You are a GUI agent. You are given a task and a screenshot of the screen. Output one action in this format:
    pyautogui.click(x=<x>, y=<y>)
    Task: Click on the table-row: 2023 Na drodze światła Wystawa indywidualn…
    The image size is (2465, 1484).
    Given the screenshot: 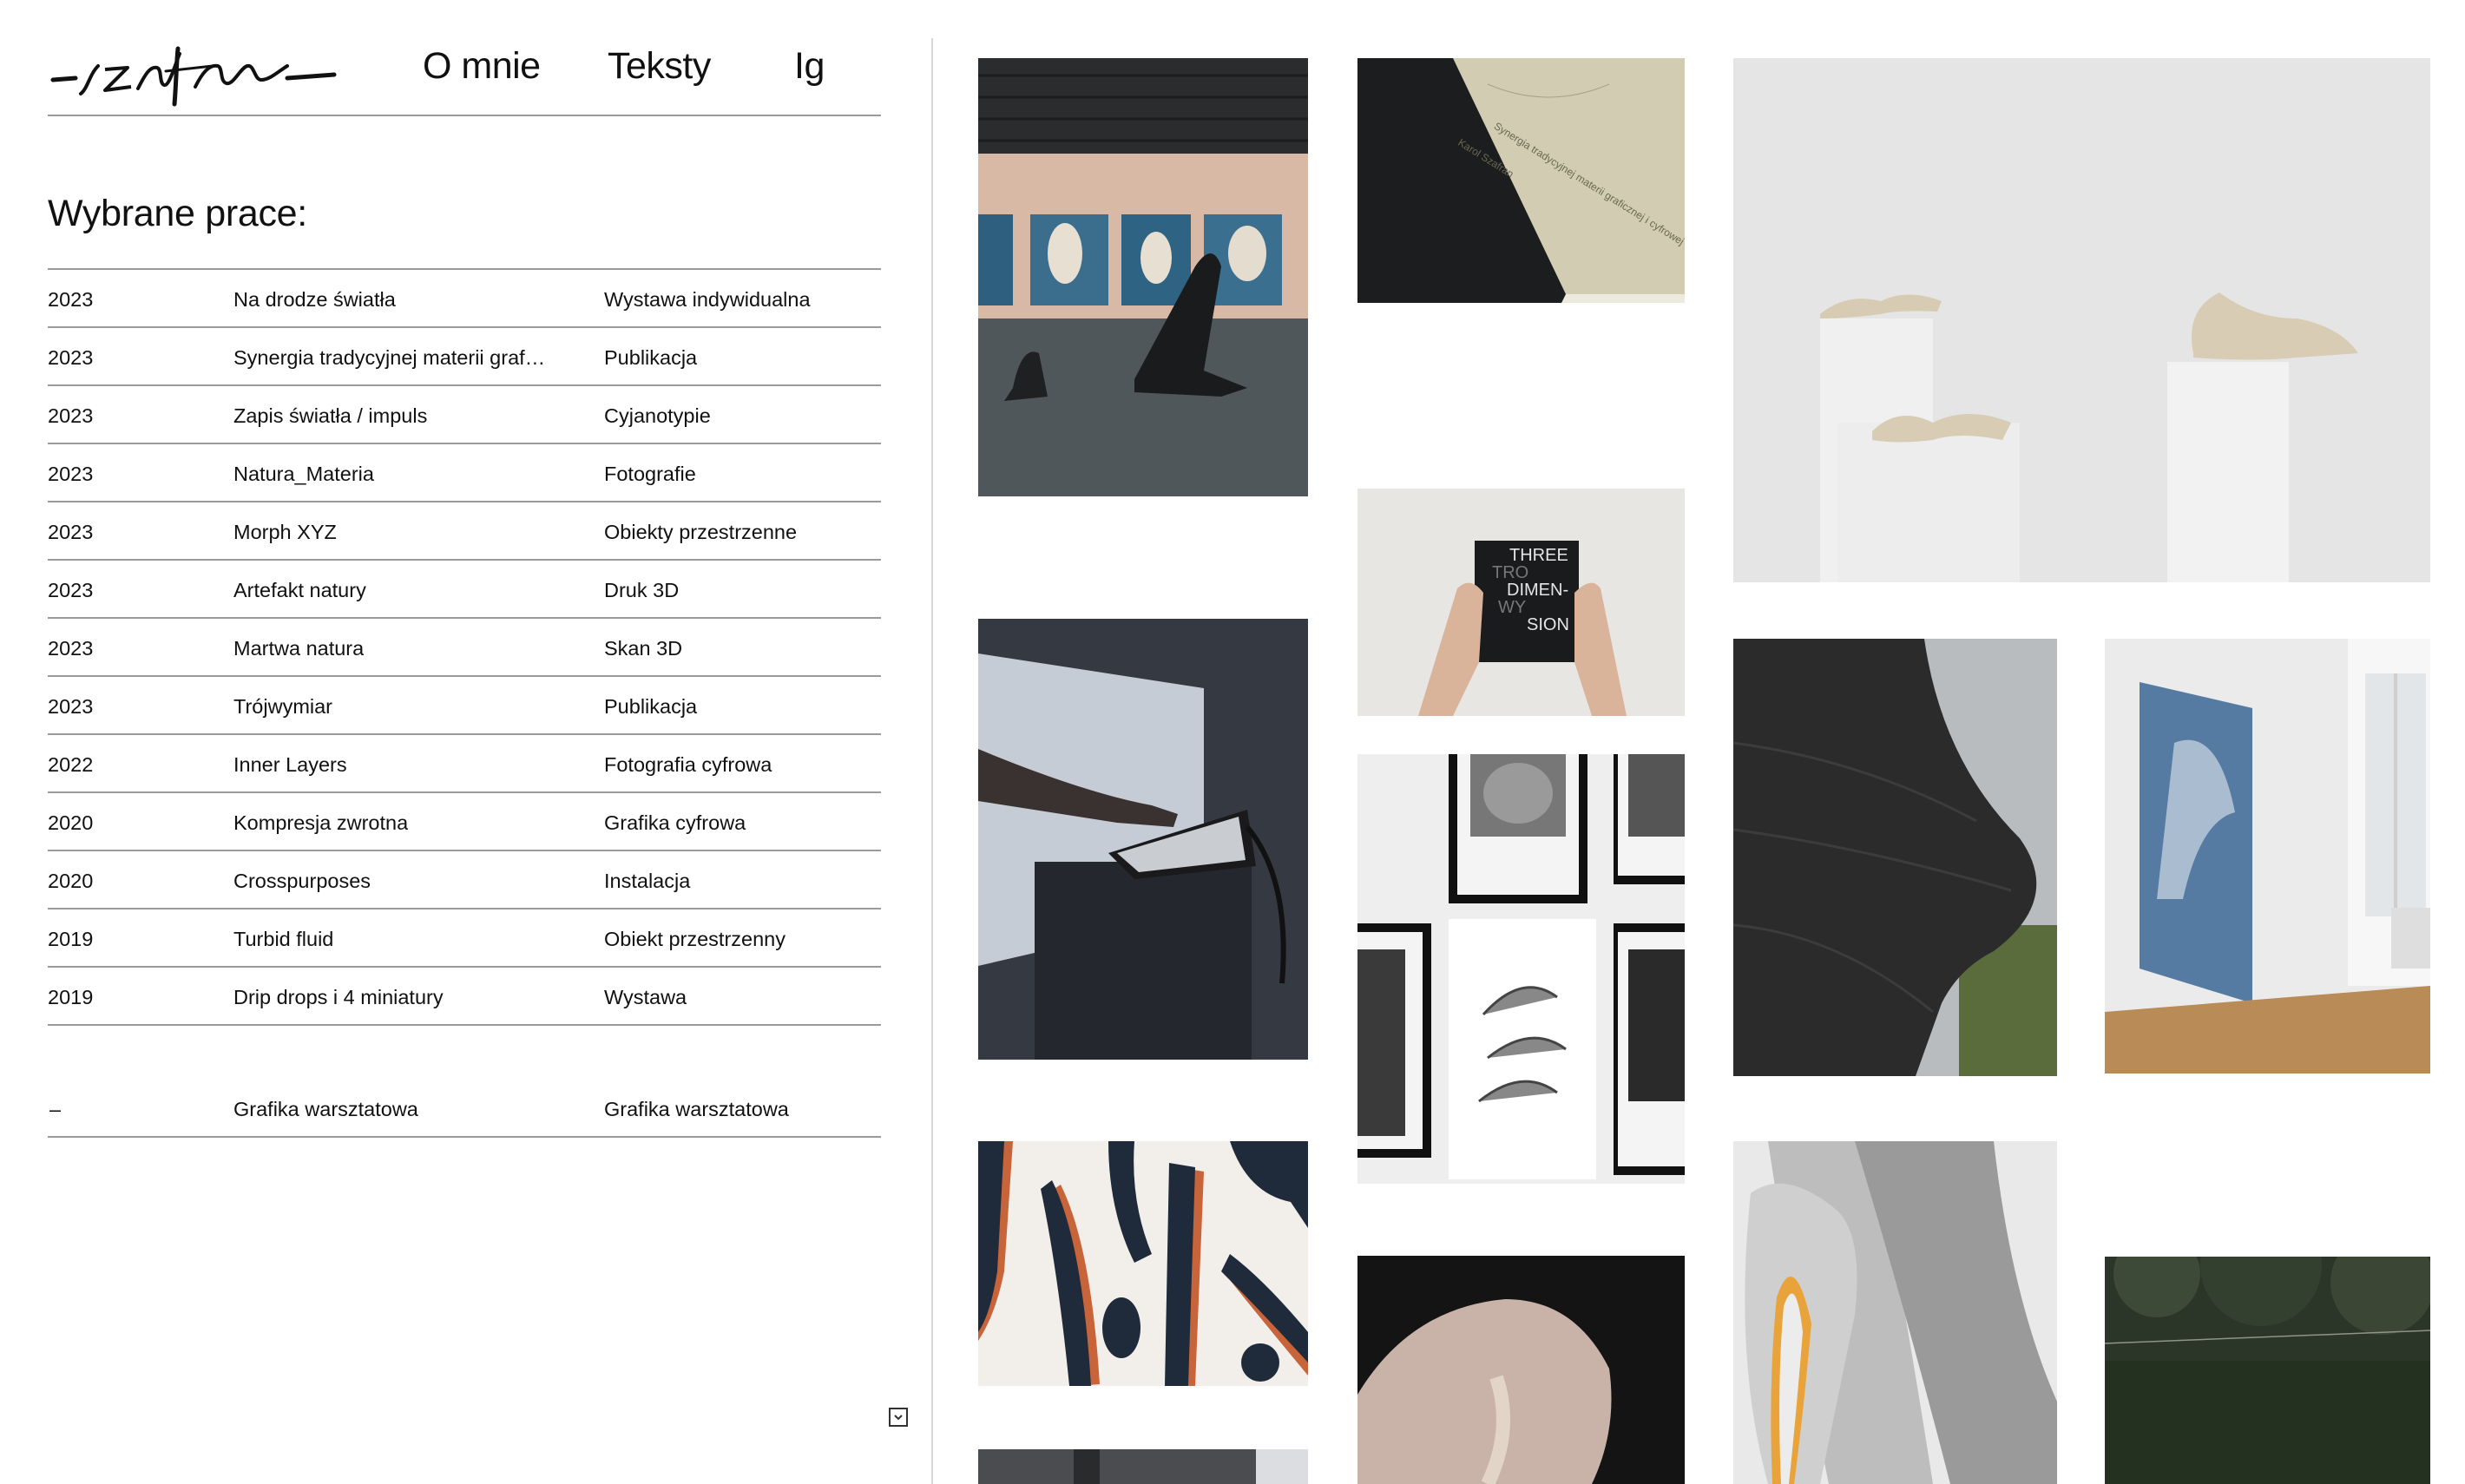 What is the action you would take?
    pyautogui.click(x=465, y=297)
    